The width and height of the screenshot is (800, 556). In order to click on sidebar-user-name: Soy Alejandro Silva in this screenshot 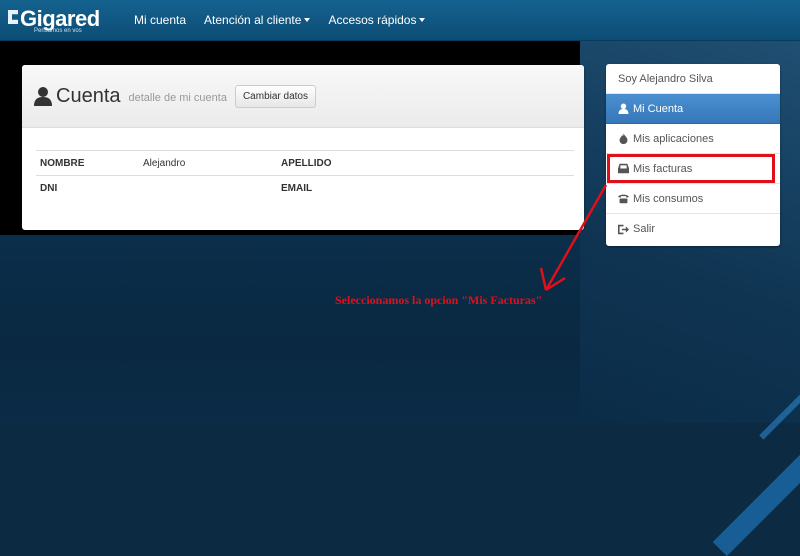, I will do `click(693, 79)`.